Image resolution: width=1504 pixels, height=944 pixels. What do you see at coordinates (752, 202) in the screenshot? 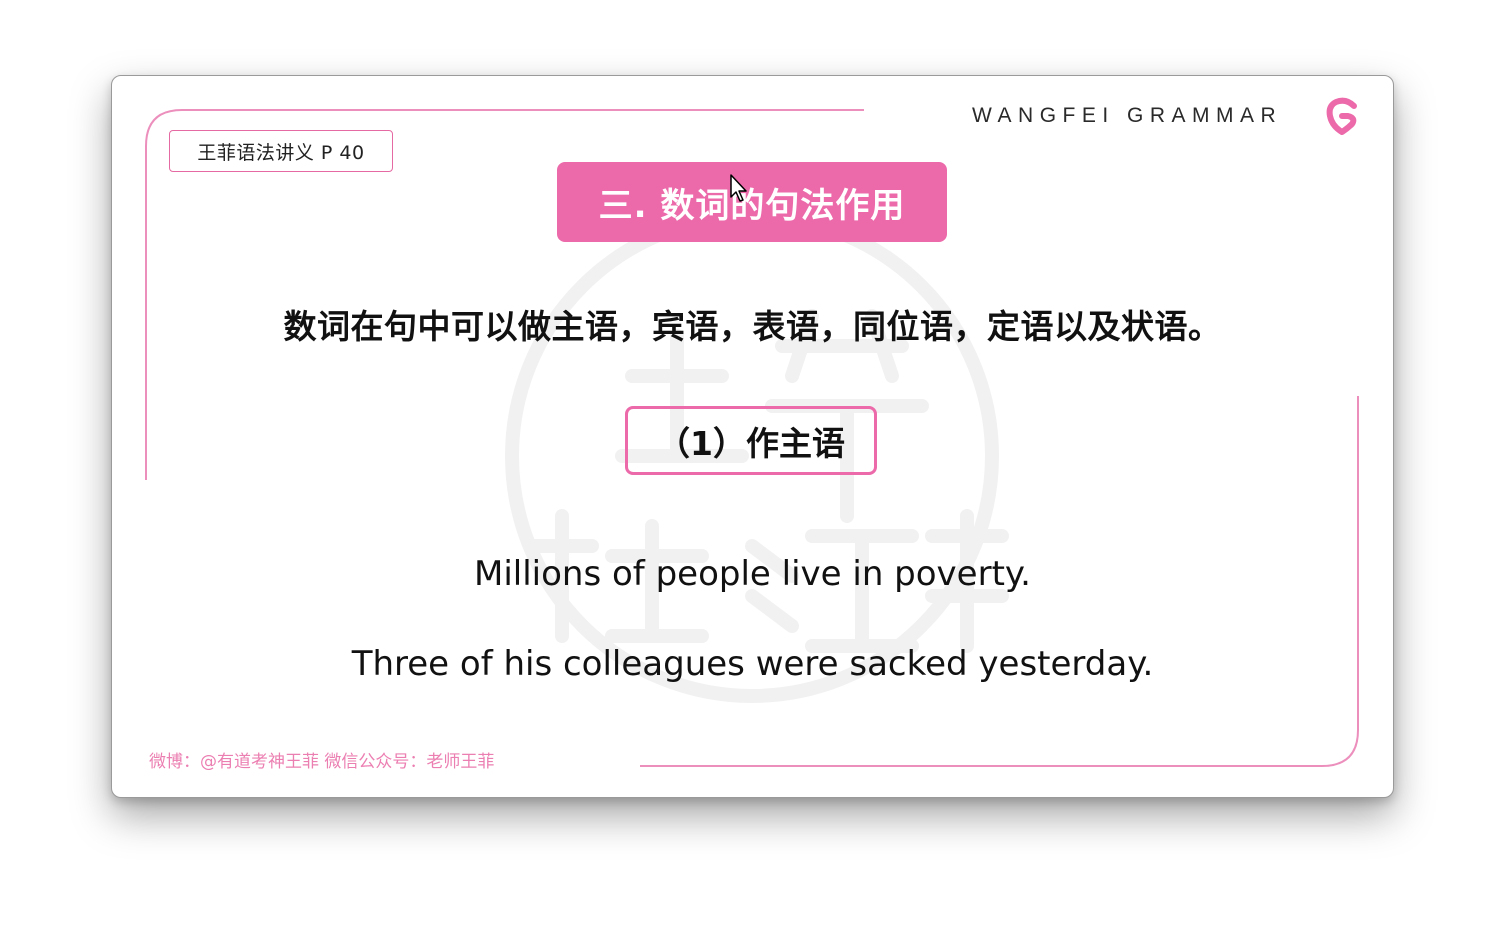
I see `slide-title: 三. 数词的句法作用` at bounding box center [752, 202].